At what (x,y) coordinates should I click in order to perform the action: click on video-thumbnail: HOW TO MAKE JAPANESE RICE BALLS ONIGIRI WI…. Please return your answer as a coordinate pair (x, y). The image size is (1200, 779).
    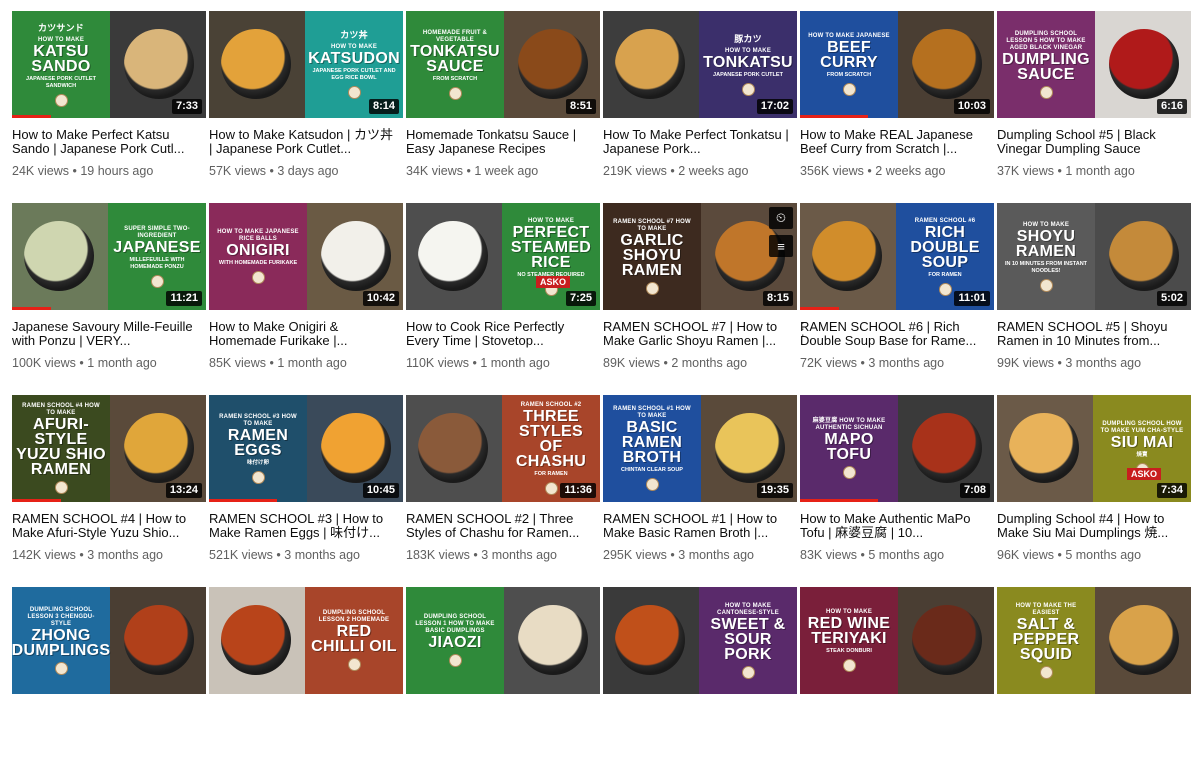
    Looking at the image, I should click on (306, 256).